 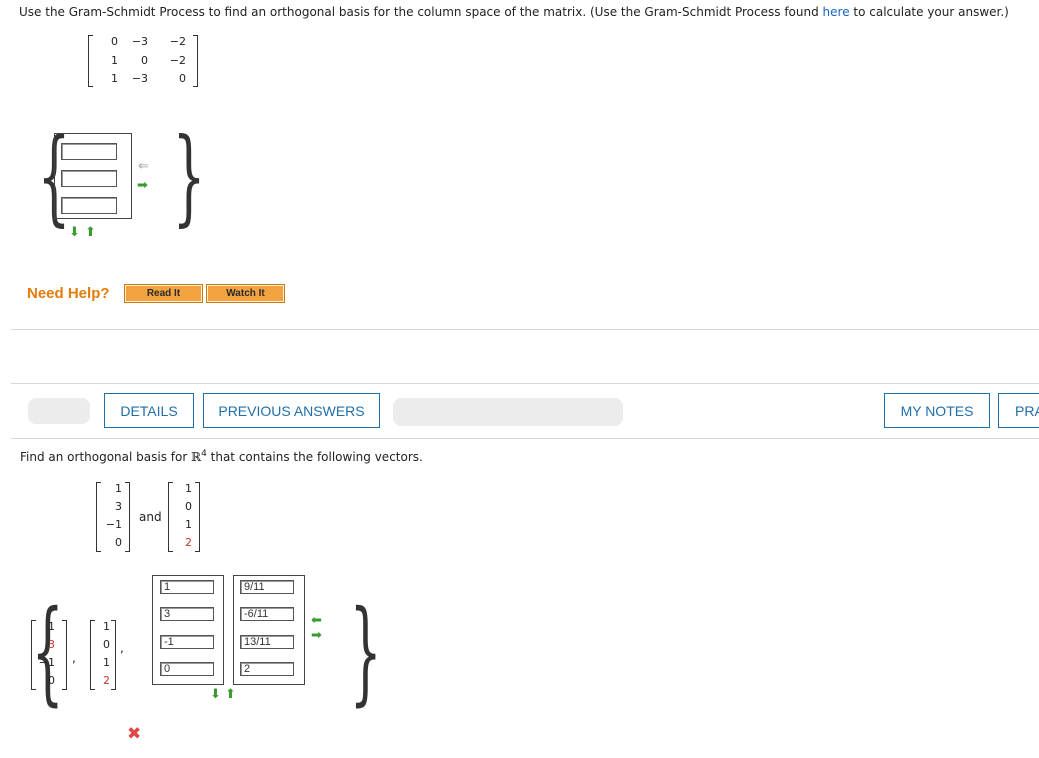 I want to click on matrix-bracket-right, so click(x=195, y=61).